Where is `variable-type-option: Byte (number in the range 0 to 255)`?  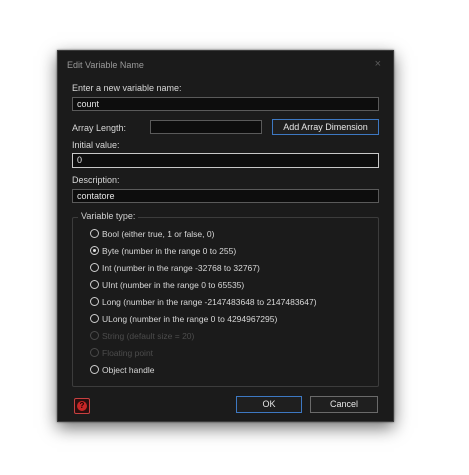
variable-type-option: Byte (number in the range 0 to 255) is located at coordinates (163, 252).